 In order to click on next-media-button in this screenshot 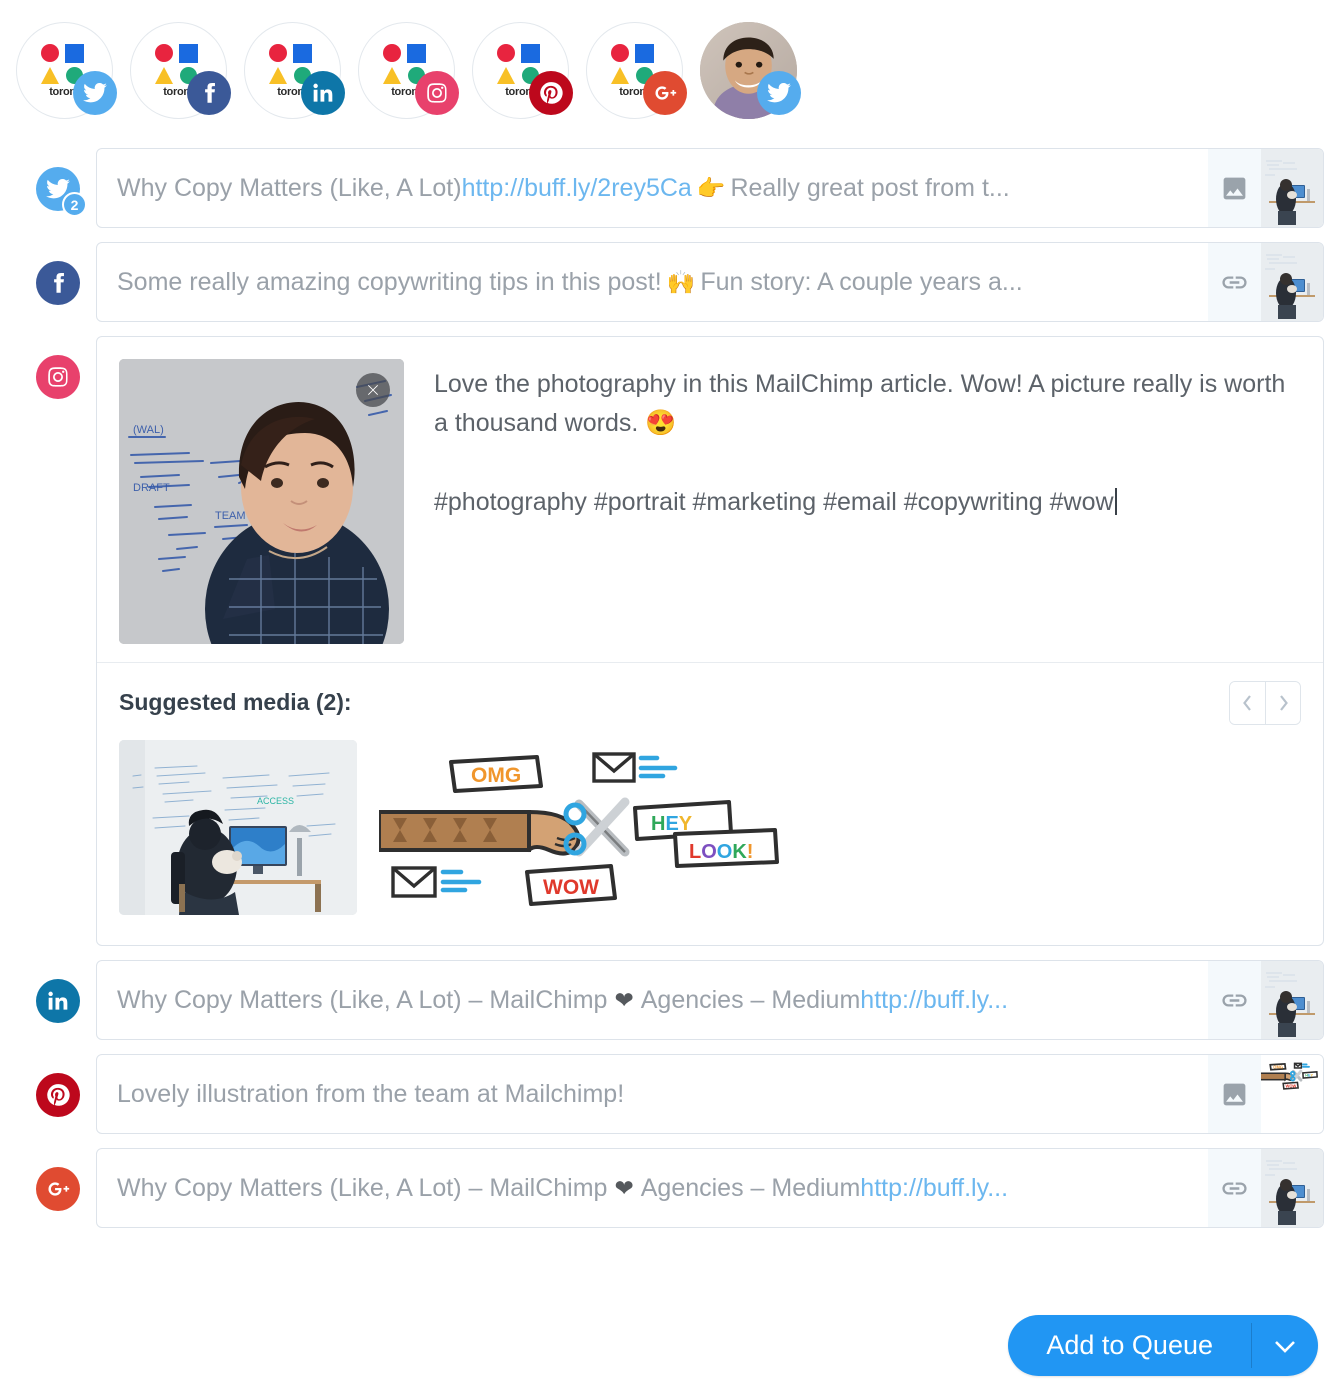, I will do `click(1282, 703)`.